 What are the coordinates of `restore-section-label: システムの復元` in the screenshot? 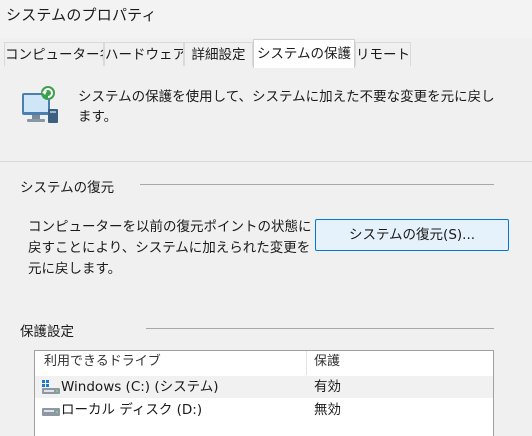 It's located at (67, 188).